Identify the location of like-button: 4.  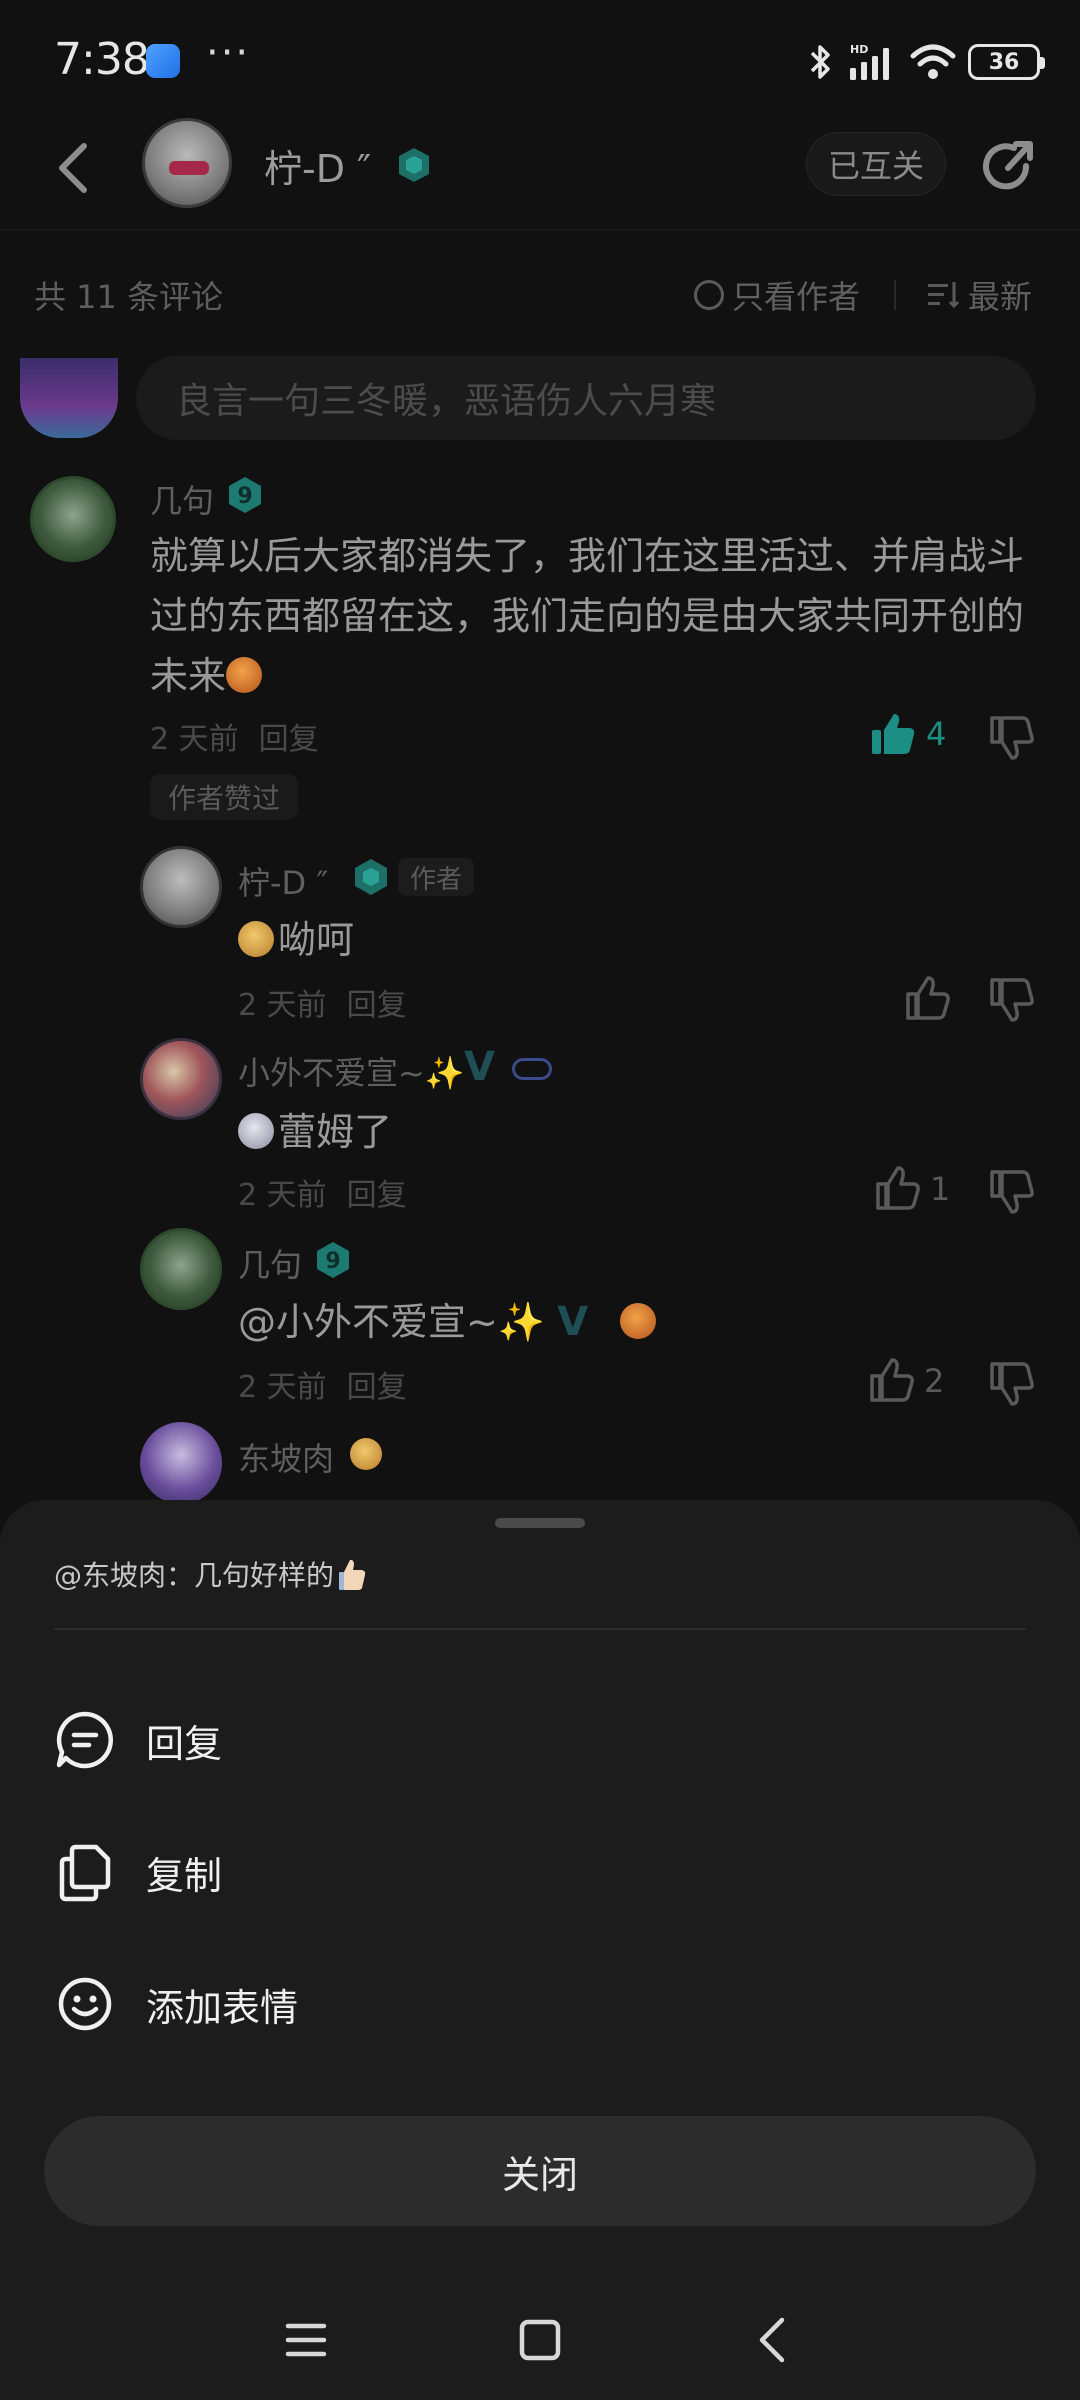
(908, 734).